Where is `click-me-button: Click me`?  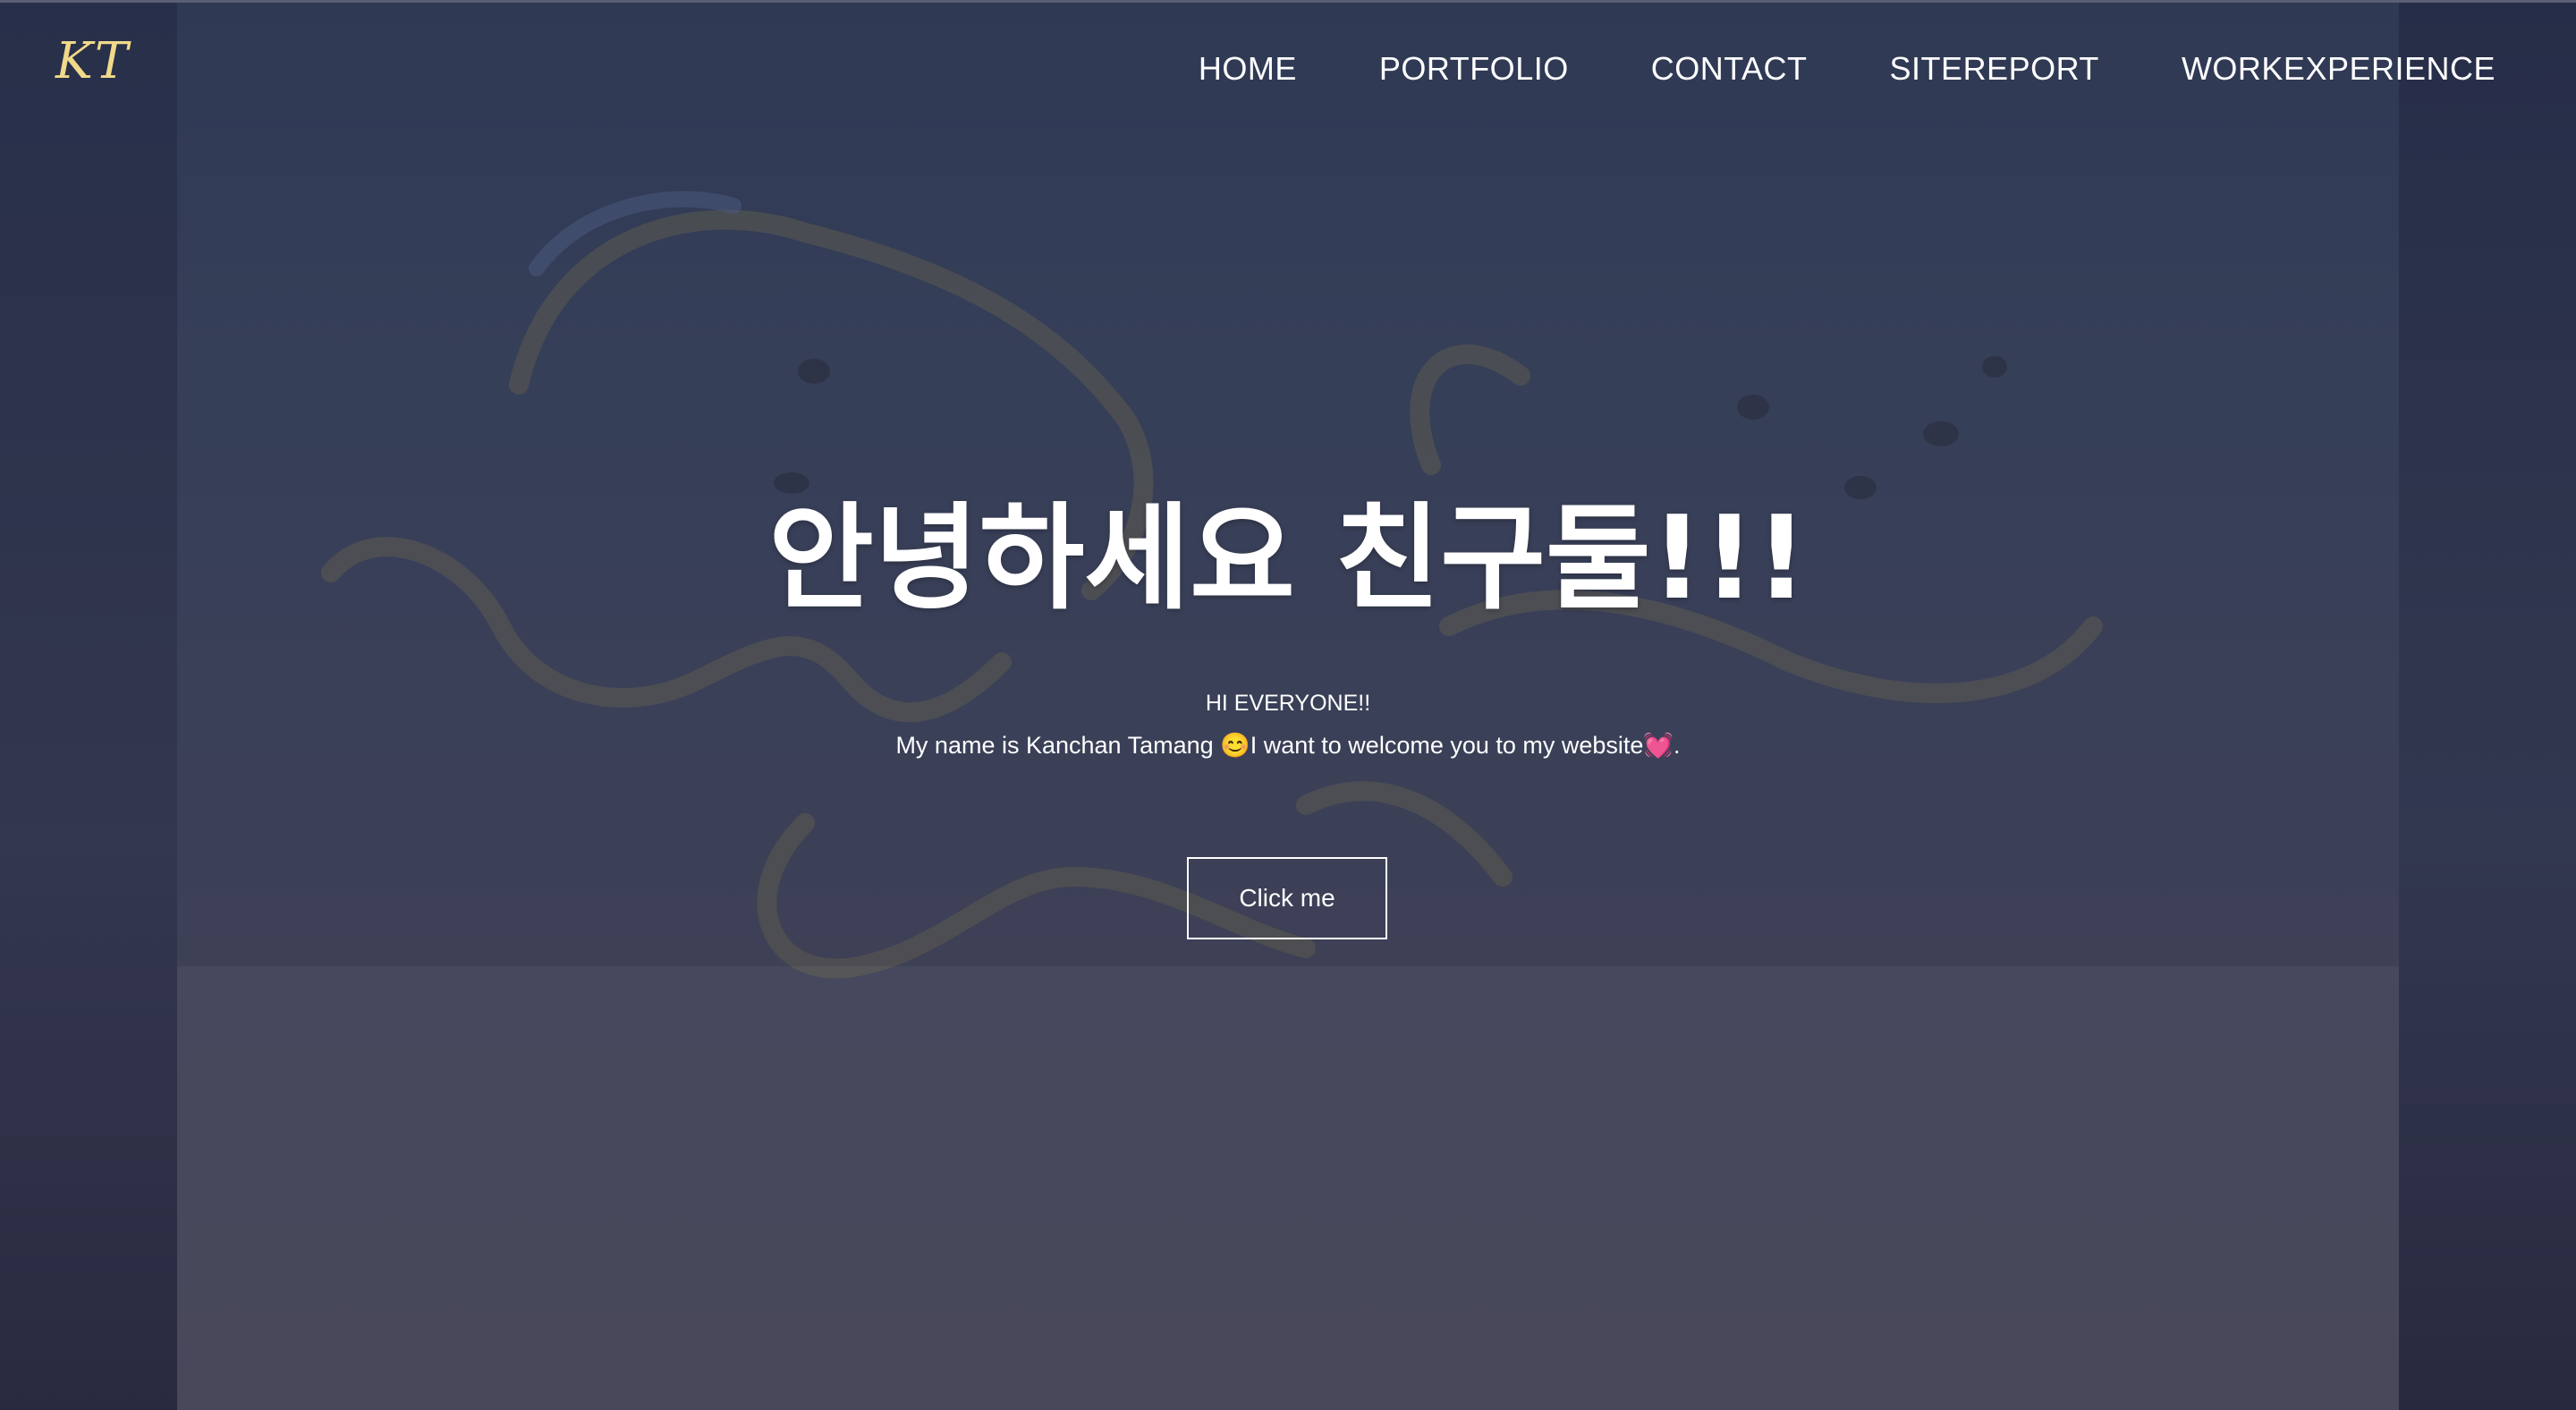 click-me-button: Click me is located at coordinates (1287, 898).